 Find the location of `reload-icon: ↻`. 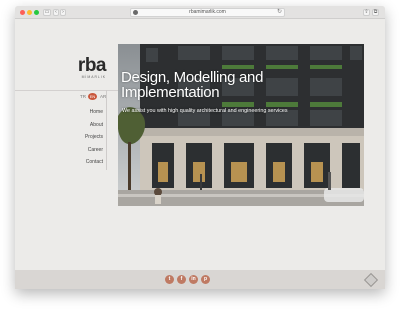

reload-icon: ↻ is located at coordinates (279, 12).